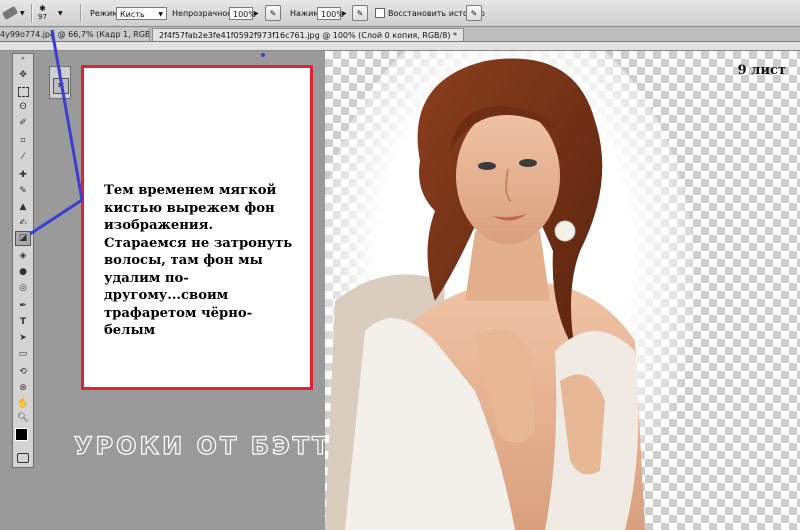 This screenshot has width=800, height=530. What do you see at coordinates (761, 70) in the screenshot?
I see `page-number-label: 9 лист` at bounding box center [761, 70].